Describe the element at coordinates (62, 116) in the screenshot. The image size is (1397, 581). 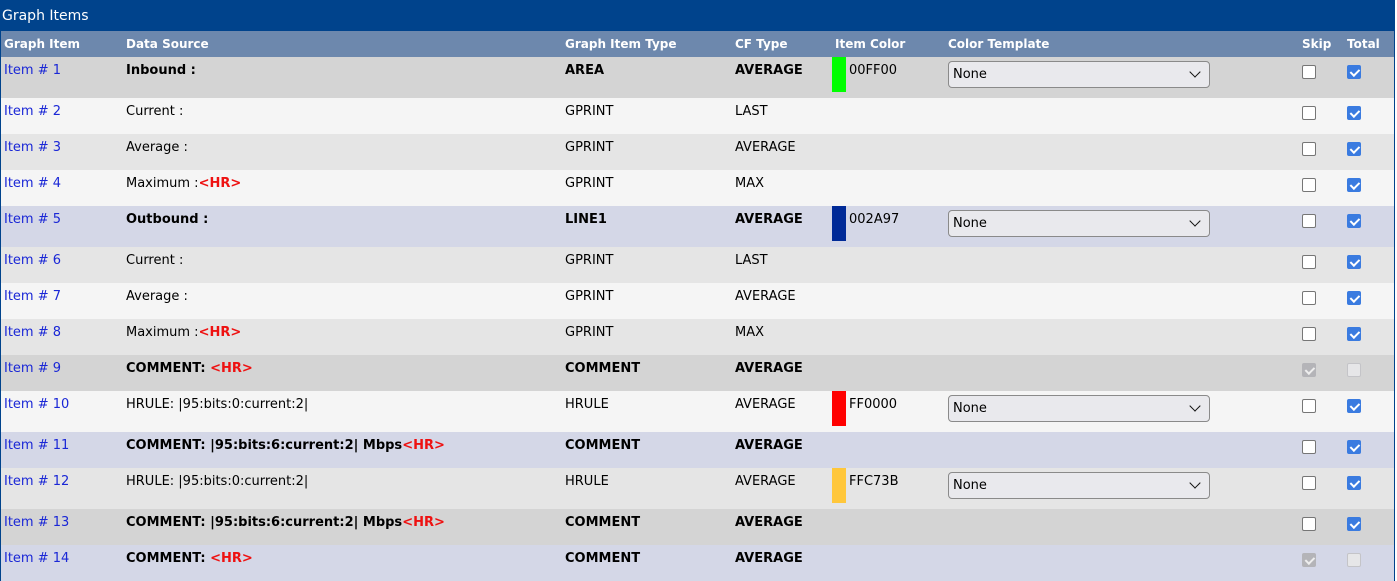
I see `graph-item-cell: Item # 2` at that location.